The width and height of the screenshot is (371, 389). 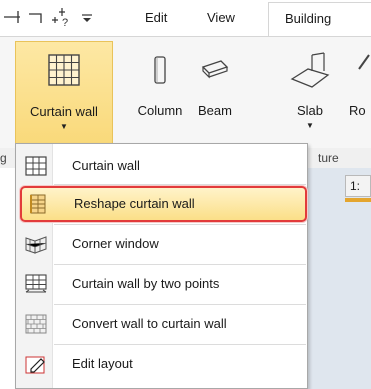 What do you see at coordinates (358, 200) in the screenshot?
I see `active-tab-indicator` at bounding box center [358, 200].